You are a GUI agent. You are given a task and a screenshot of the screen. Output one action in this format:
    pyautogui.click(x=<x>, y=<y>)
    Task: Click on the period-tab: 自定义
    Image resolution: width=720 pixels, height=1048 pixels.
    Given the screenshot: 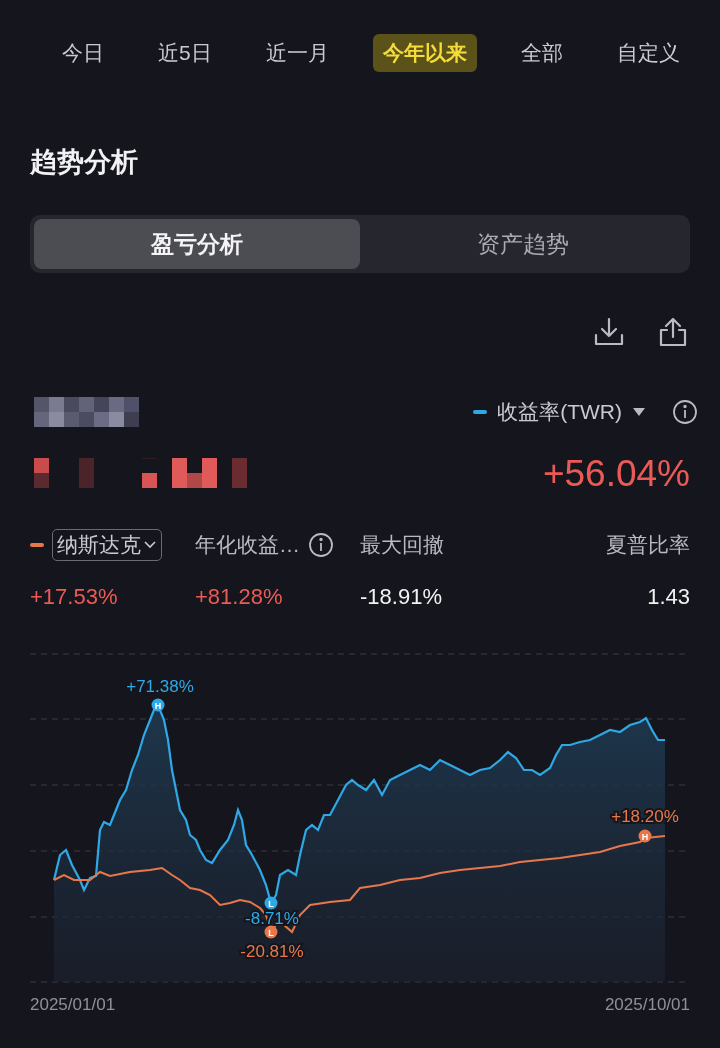 What is the action you would take?
    pyautogui.click(x=648, y=53)
    